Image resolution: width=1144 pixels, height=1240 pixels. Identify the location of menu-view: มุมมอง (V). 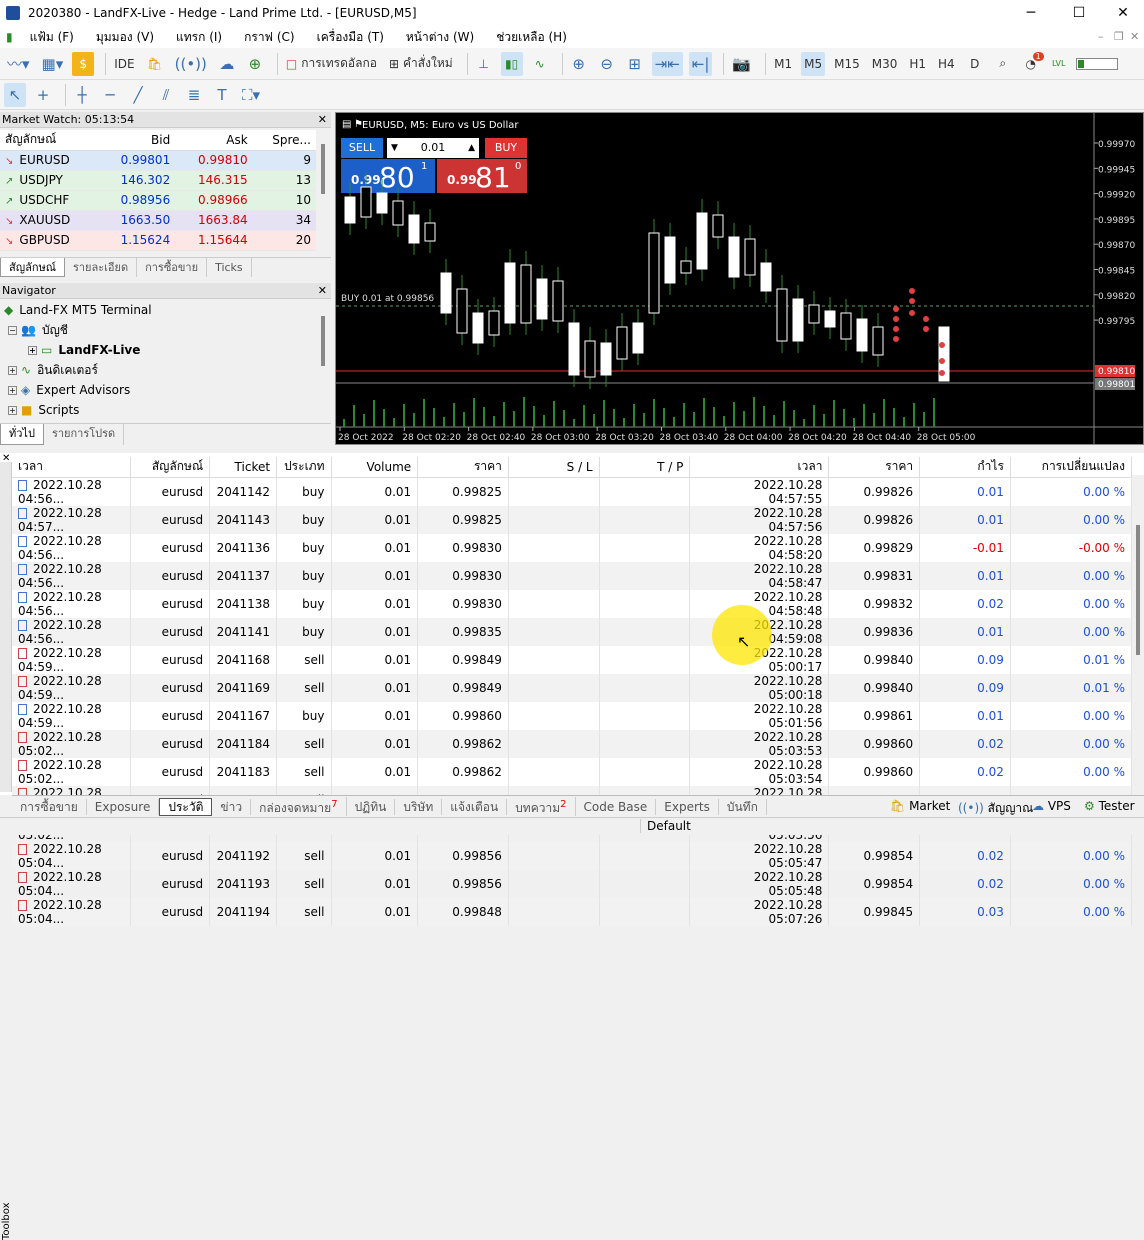
(125, 37).